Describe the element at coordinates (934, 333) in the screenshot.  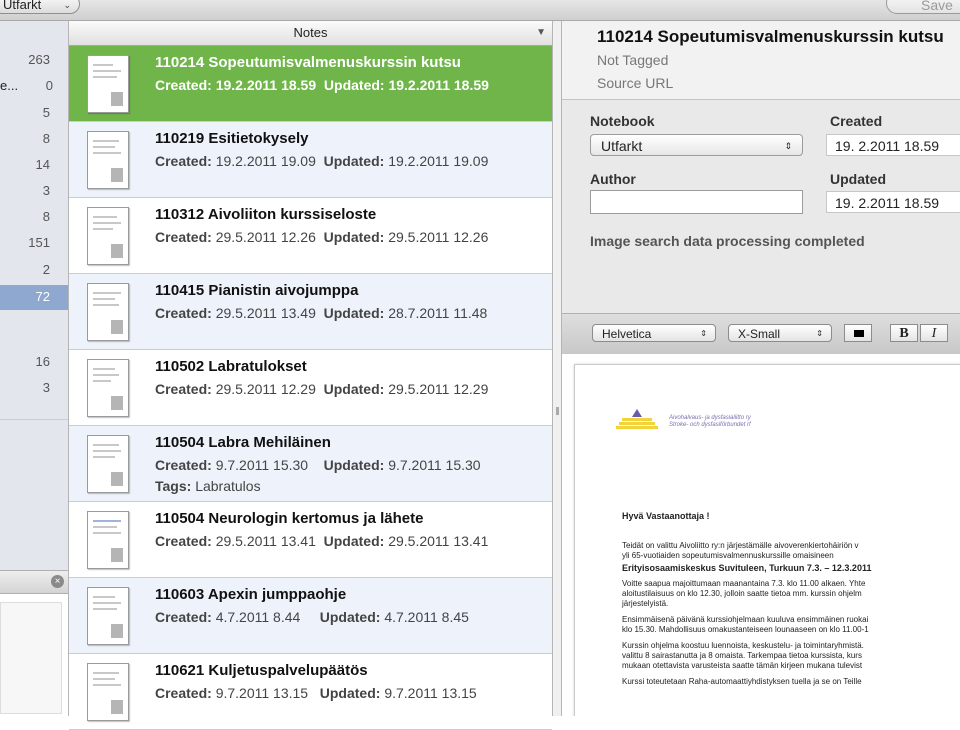
I see `italic-button: I` at that location.